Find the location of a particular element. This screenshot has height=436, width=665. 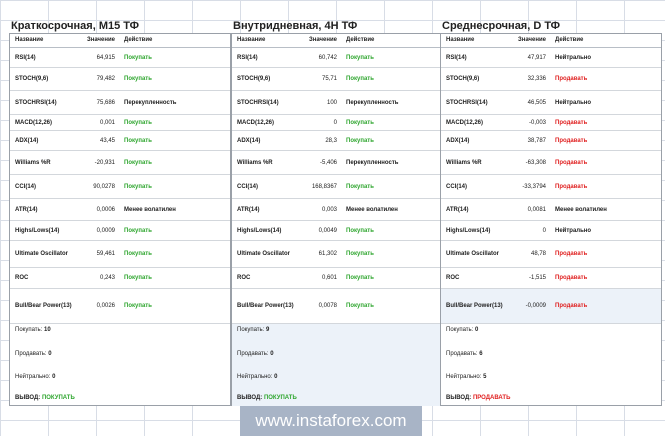

indicator-value: 0,0078 is located at coordinates (327, 306).